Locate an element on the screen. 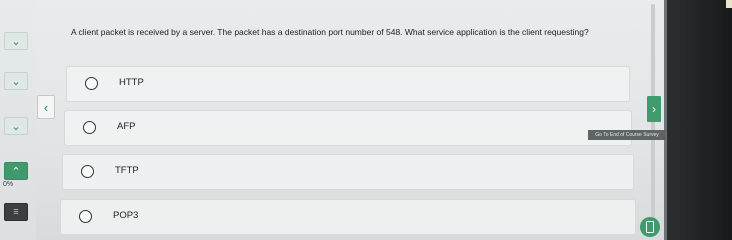 This screenshot has height=240, width=732. notes-icon is located at coordinates (650, 227).